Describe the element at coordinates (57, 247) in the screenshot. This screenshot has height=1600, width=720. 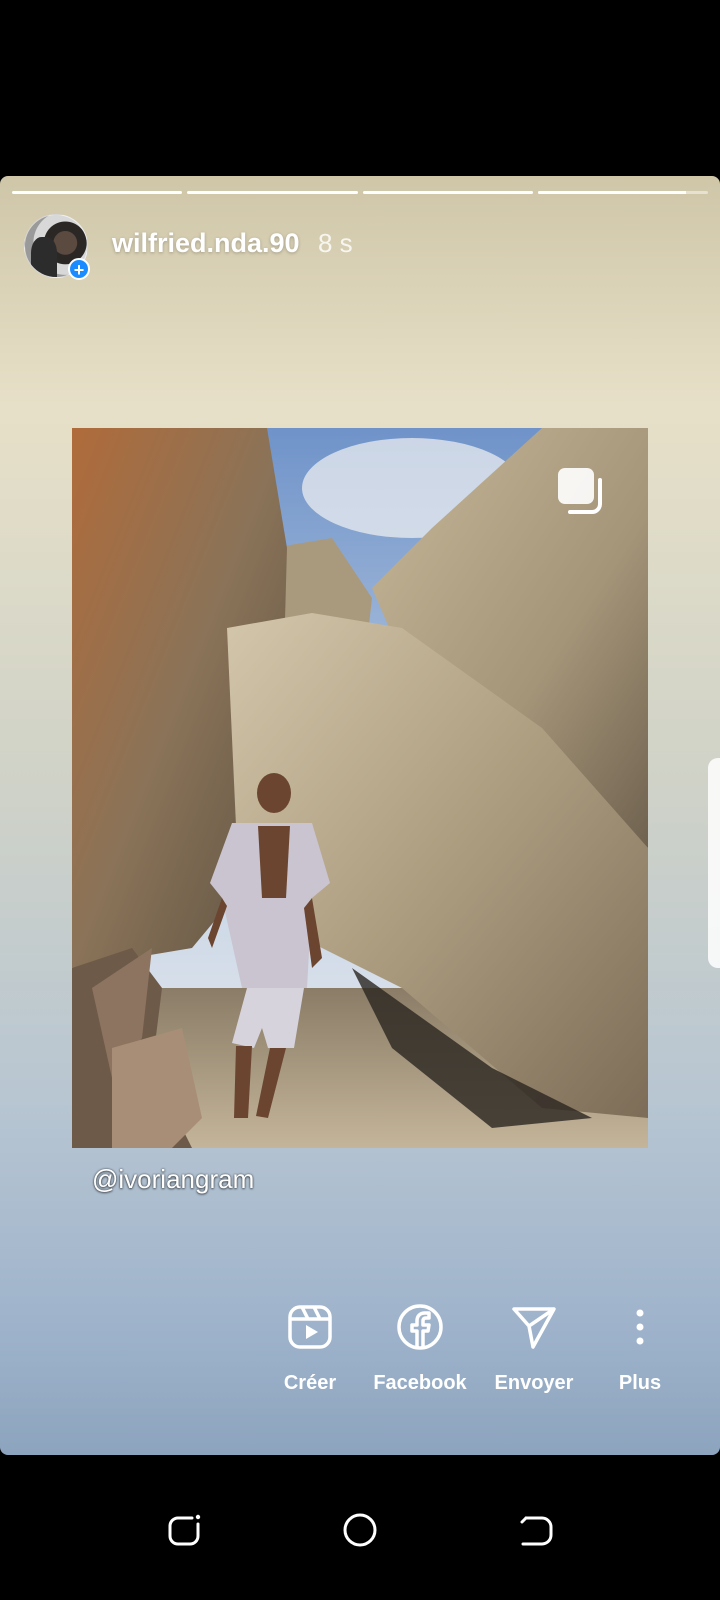
I see `profile-avatar: +` at that location.